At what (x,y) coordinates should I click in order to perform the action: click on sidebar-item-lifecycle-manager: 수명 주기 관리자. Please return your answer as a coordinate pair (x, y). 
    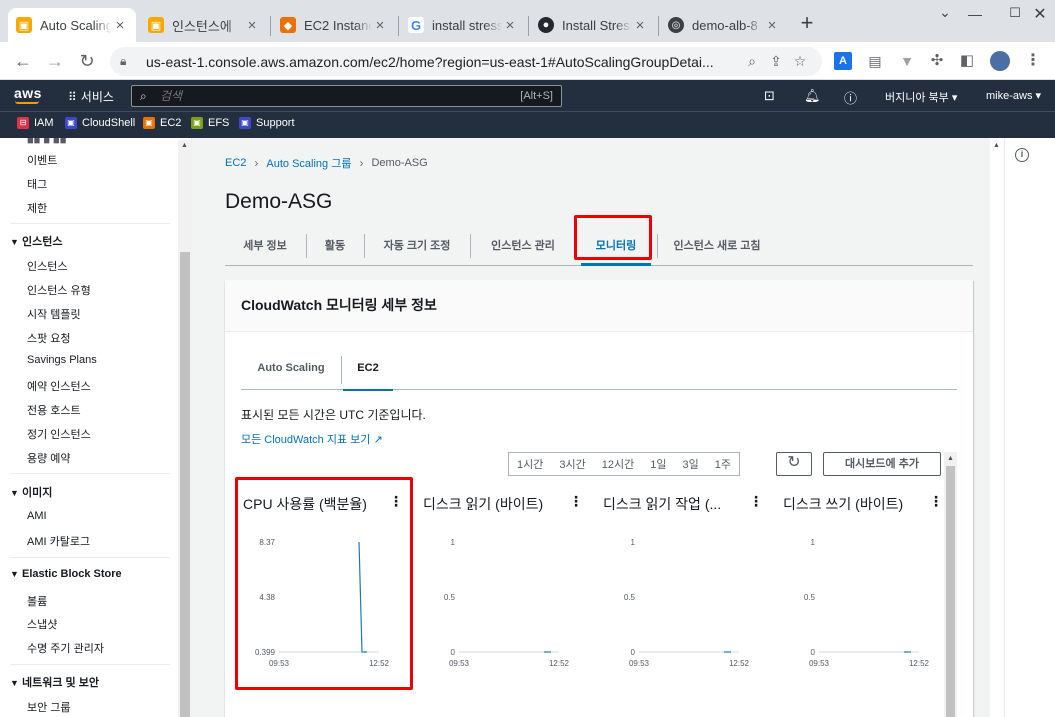
    Looking at the image, I should click on (65, 648).